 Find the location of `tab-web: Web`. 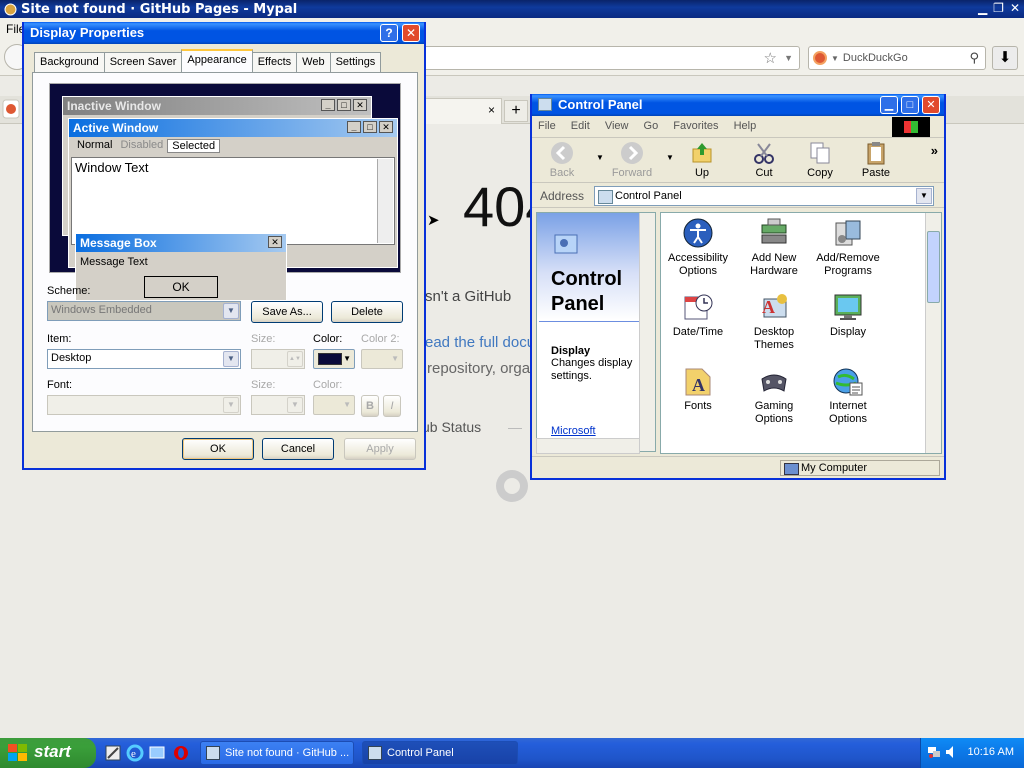

tab-web: Web is located at coordinates (313, 62).